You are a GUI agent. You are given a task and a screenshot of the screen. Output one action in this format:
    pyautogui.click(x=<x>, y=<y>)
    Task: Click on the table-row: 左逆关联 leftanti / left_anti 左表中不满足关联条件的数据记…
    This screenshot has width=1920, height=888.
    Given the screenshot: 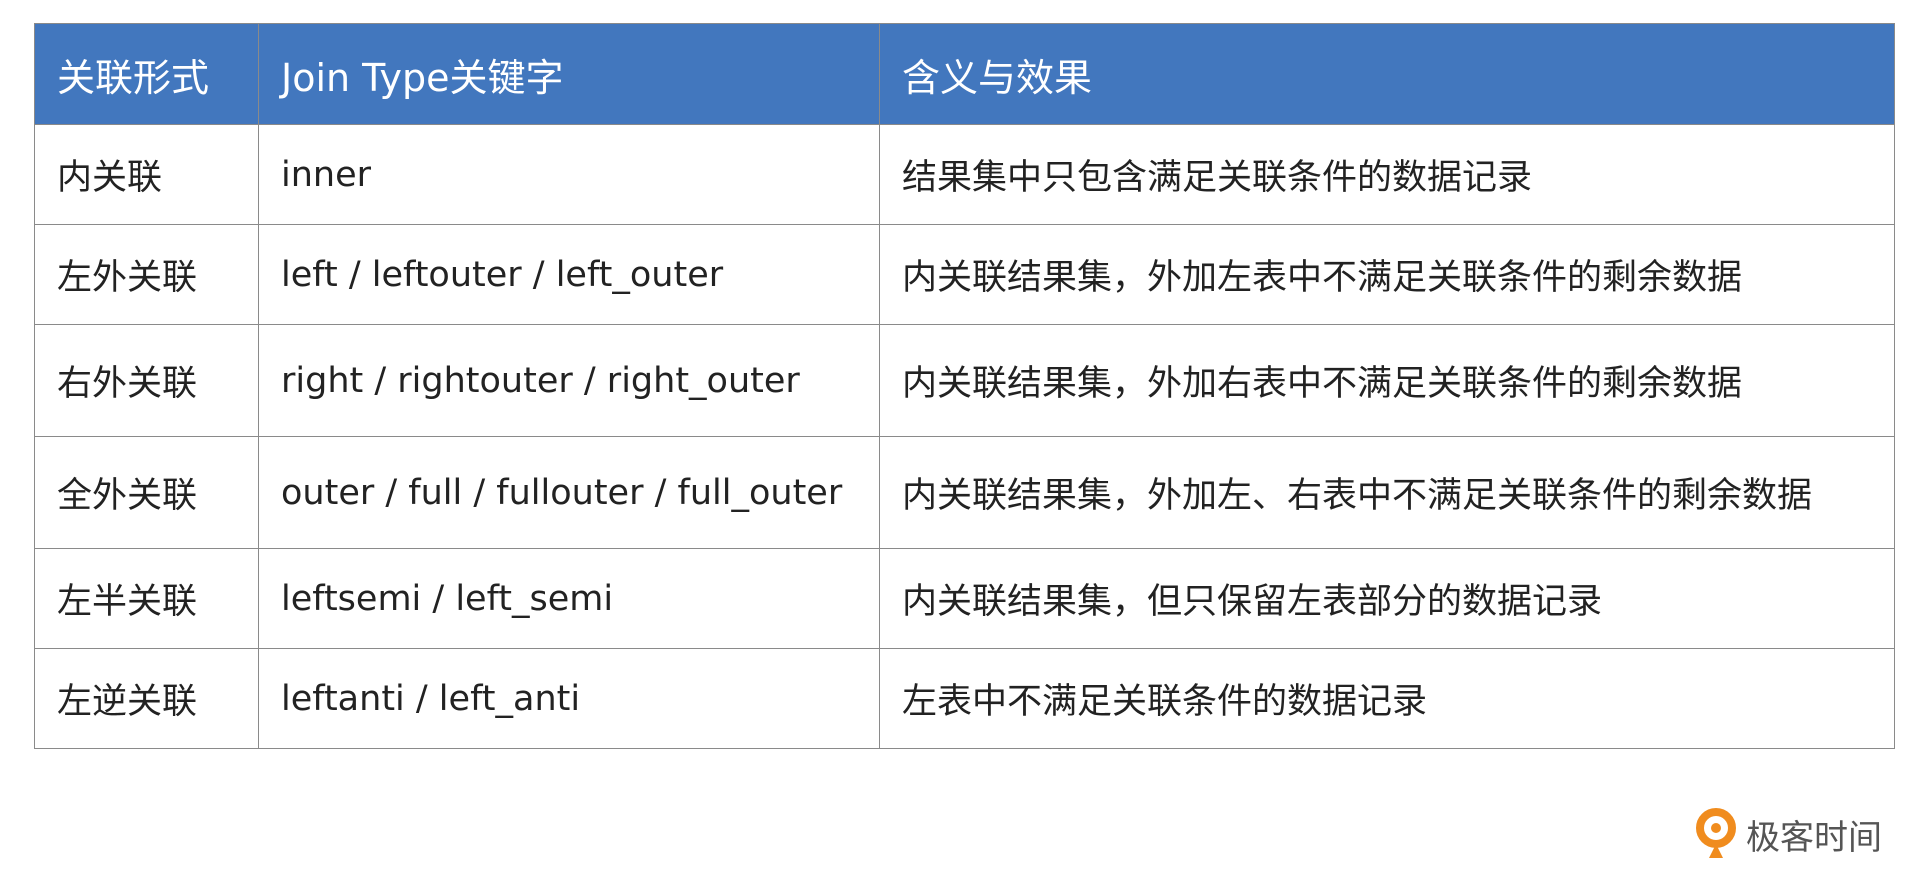 What is the action you would take?
    pyautogui.click(x=964, y=698)
    